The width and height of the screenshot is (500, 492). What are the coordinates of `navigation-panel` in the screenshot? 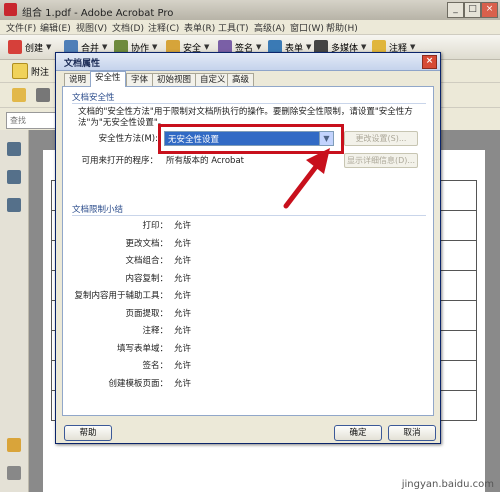 It's located at (14, 311).